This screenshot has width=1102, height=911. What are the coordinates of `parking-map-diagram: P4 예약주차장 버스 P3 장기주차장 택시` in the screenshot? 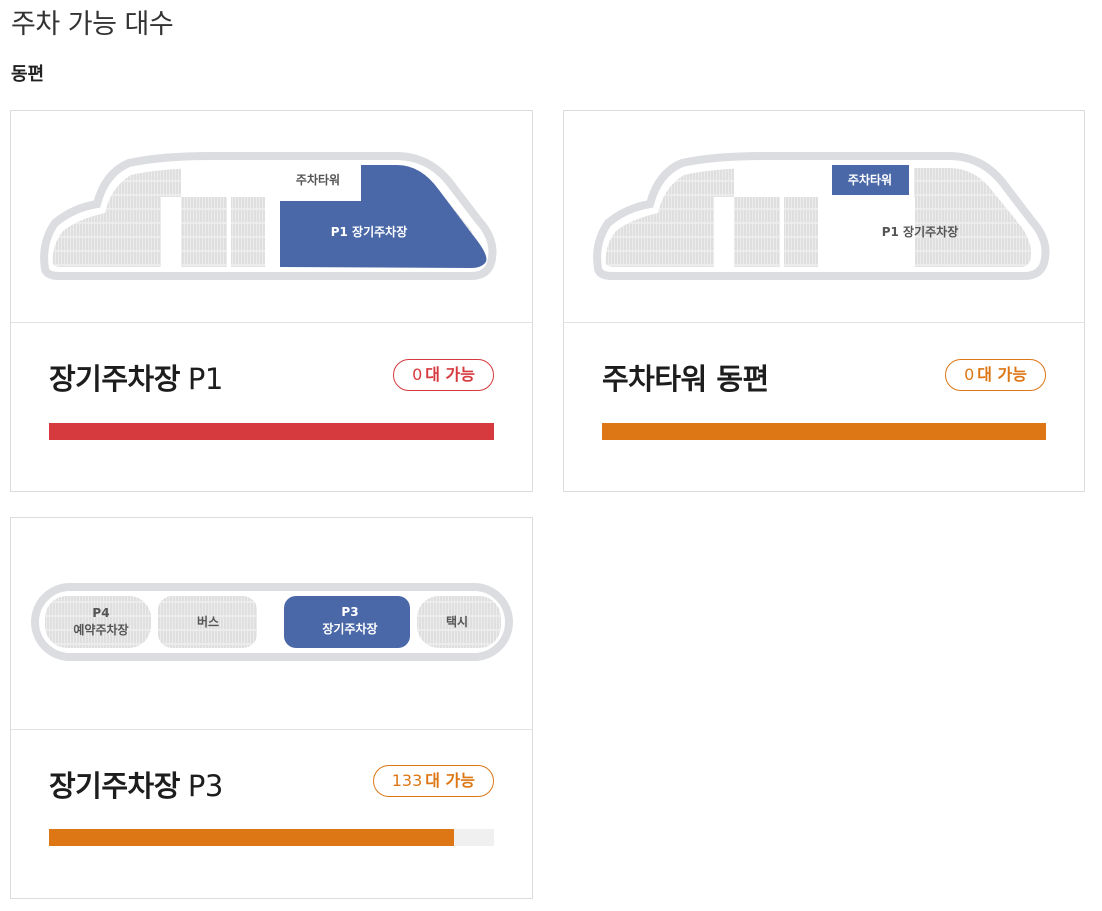 It's located at (272, 622).